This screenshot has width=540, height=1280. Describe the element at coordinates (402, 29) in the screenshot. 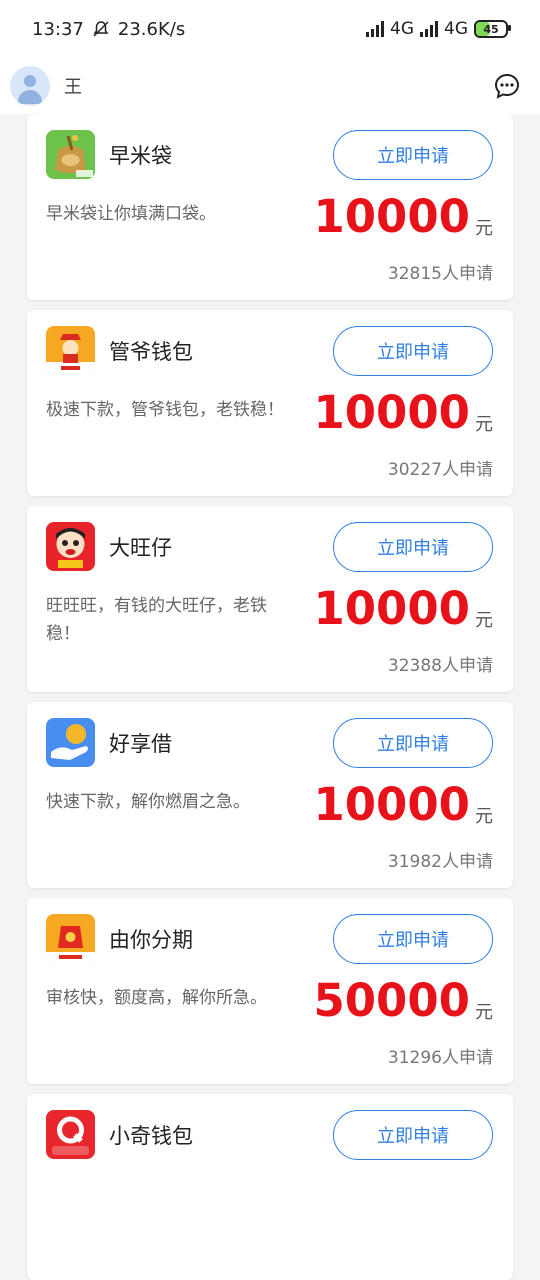

I see `signal-label-1: 4G` at that location.